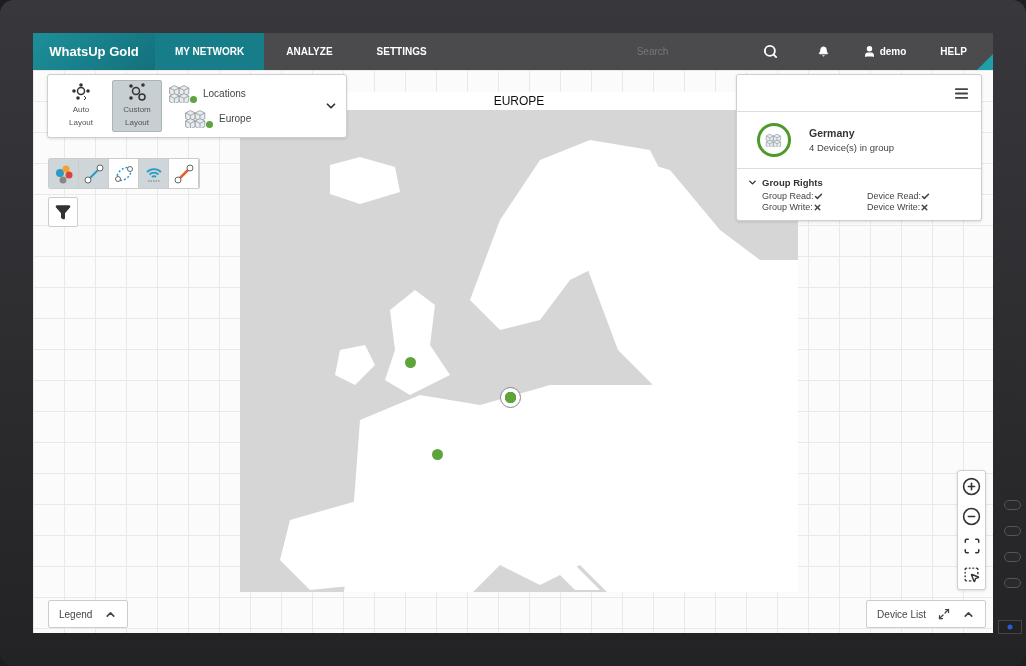  Describe the element at coordinates (971, 516) in the screenshot. I see `zoom-out-icon` at that location.